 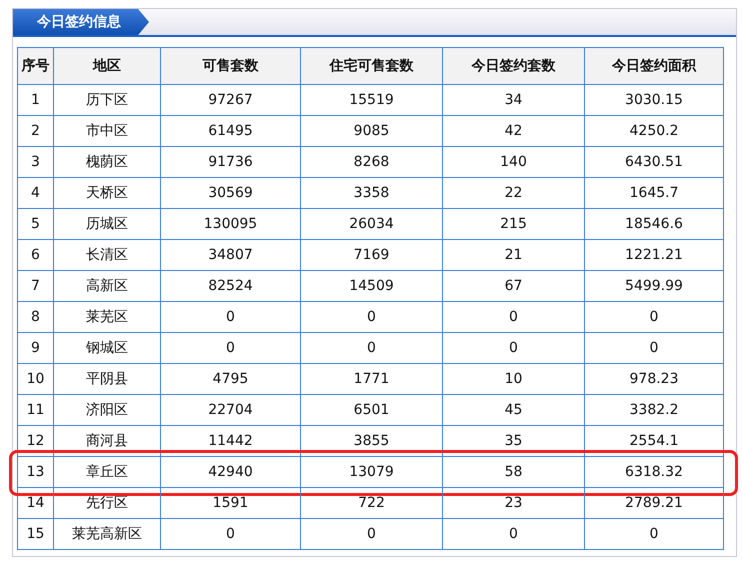 What do you see at coordinates (654, 162) in the screenshot?
I see `table-cell: 6430.51` at bounding box center [654, 162].